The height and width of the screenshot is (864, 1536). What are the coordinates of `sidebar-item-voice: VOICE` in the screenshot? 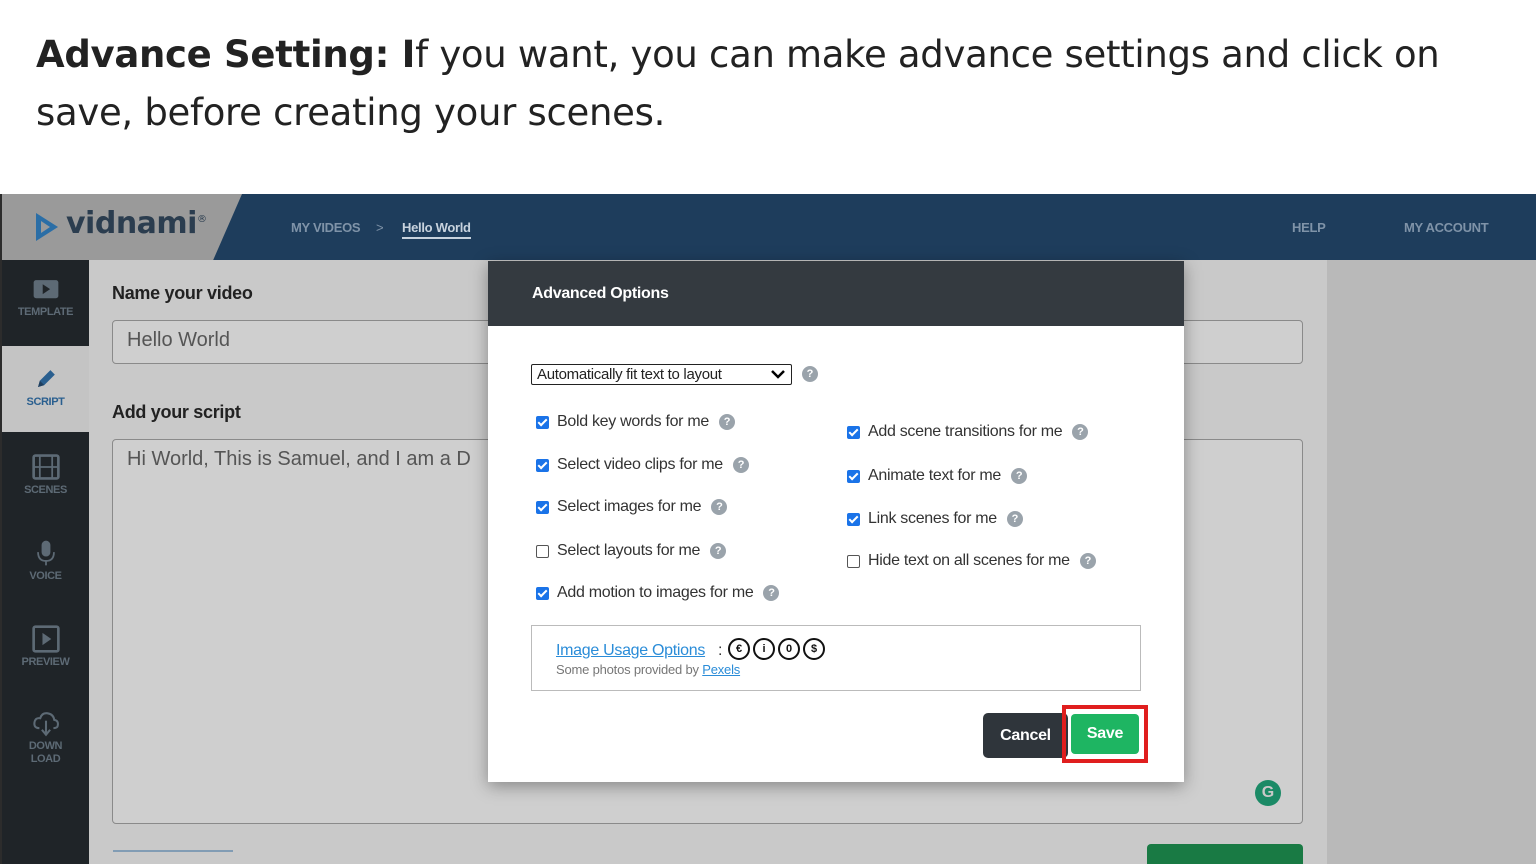 It's located at (45, 563).